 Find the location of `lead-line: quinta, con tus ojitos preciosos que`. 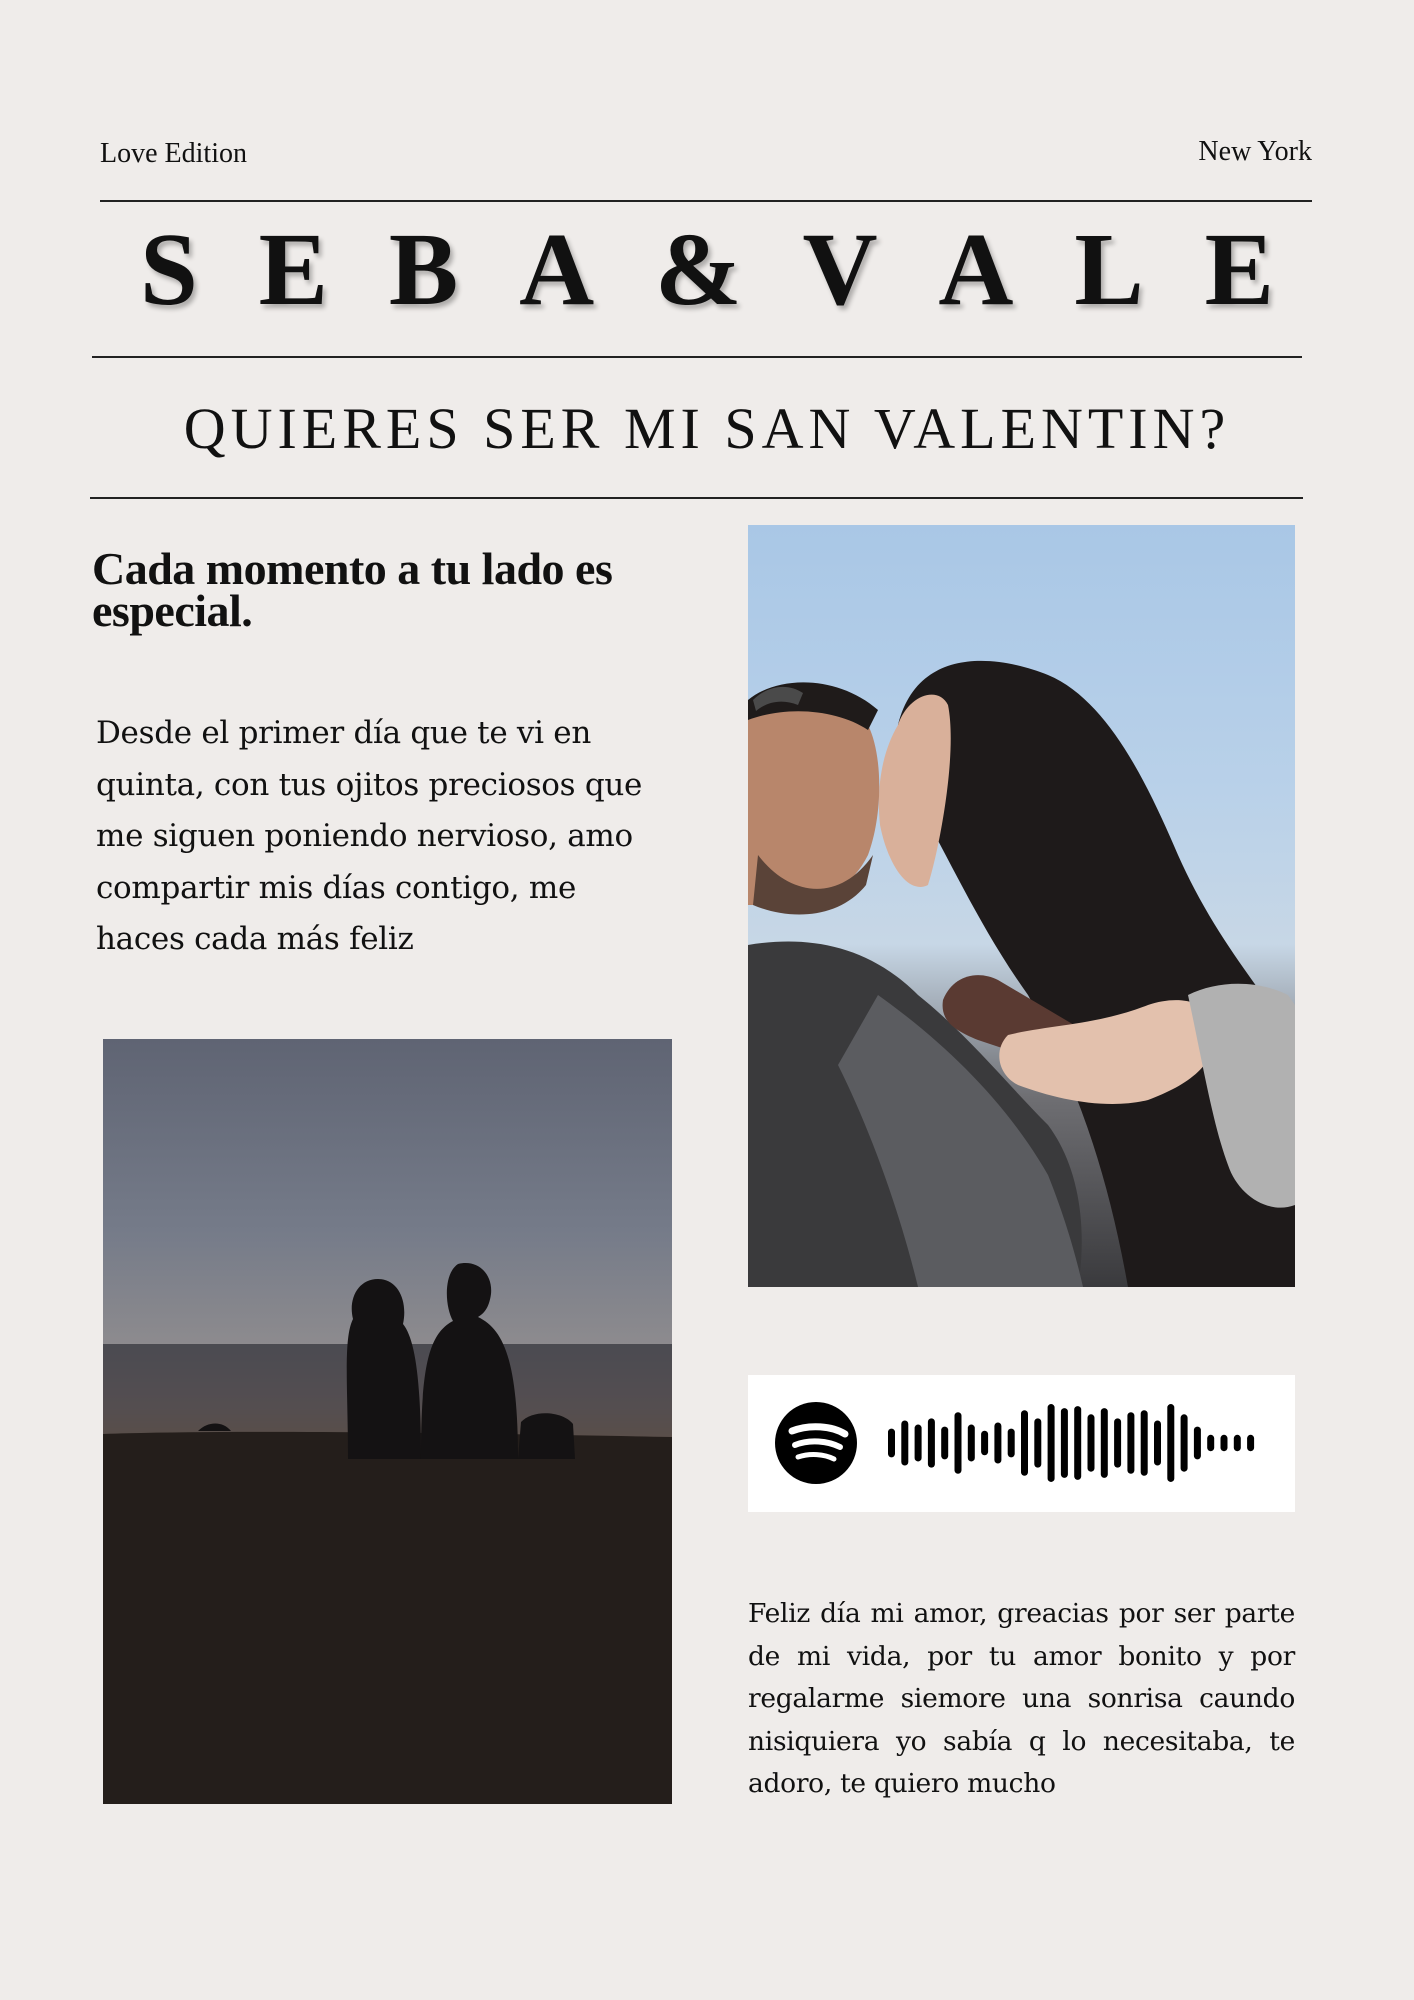

lead-line: quinta, con tus ojitos preciosos que is located at coordinates (369, 784).